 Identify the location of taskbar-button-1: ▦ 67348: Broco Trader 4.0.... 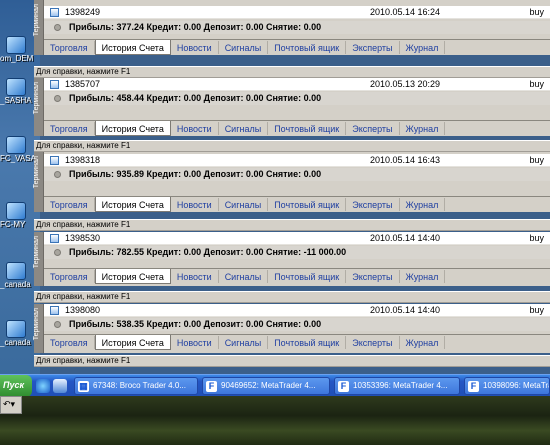
(136, 386).